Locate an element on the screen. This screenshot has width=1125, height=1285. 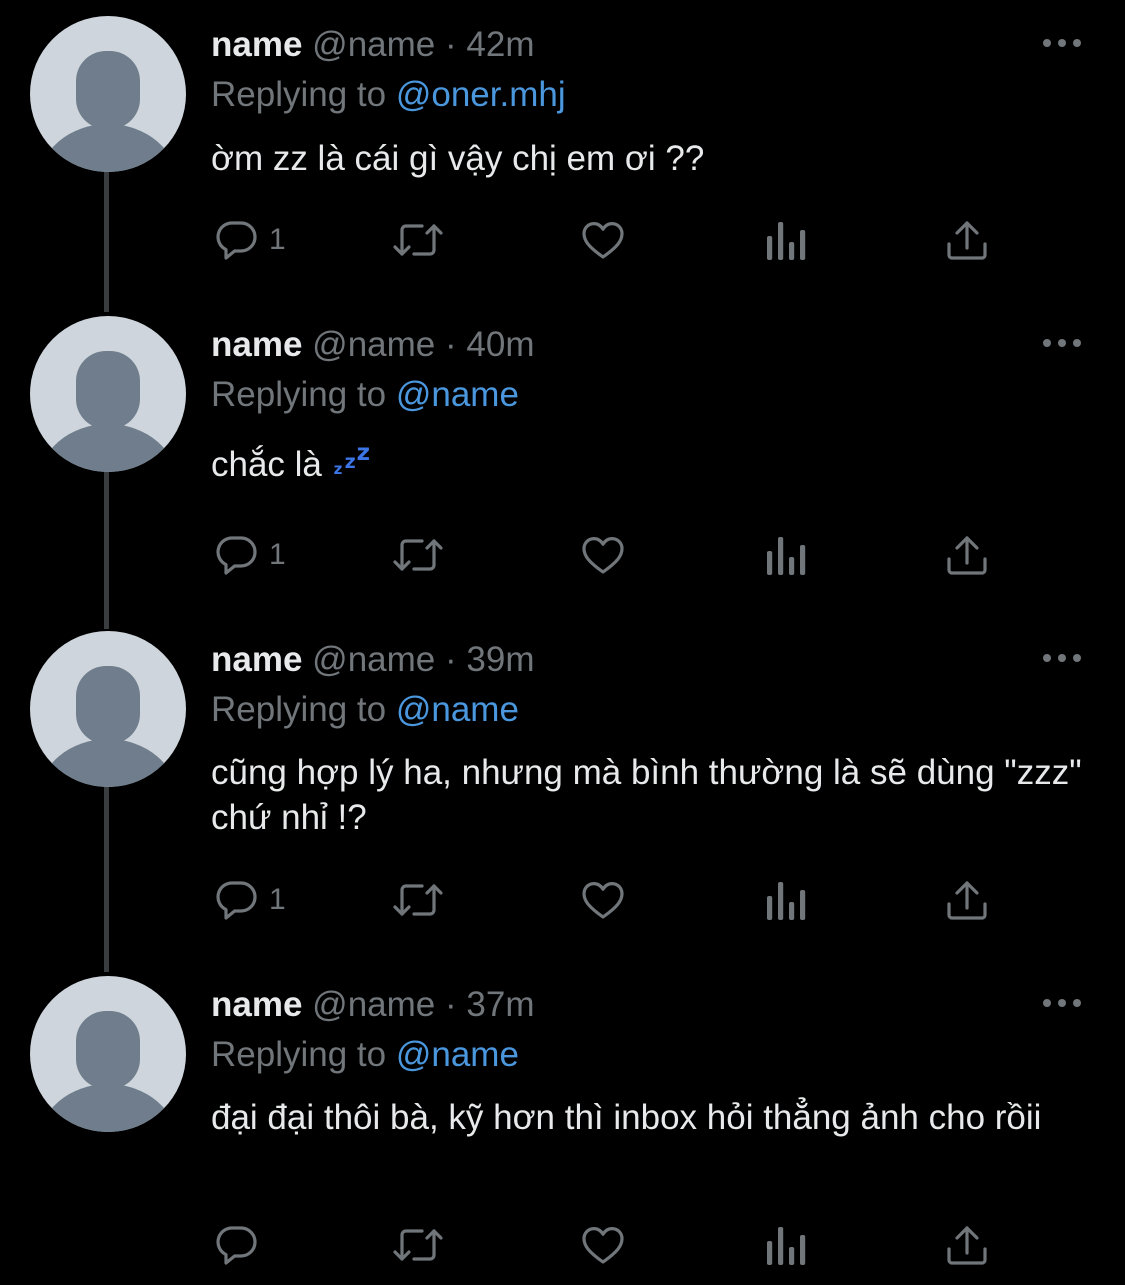
tweet-header: name @name · 42m is located at coordinates (372, 45).